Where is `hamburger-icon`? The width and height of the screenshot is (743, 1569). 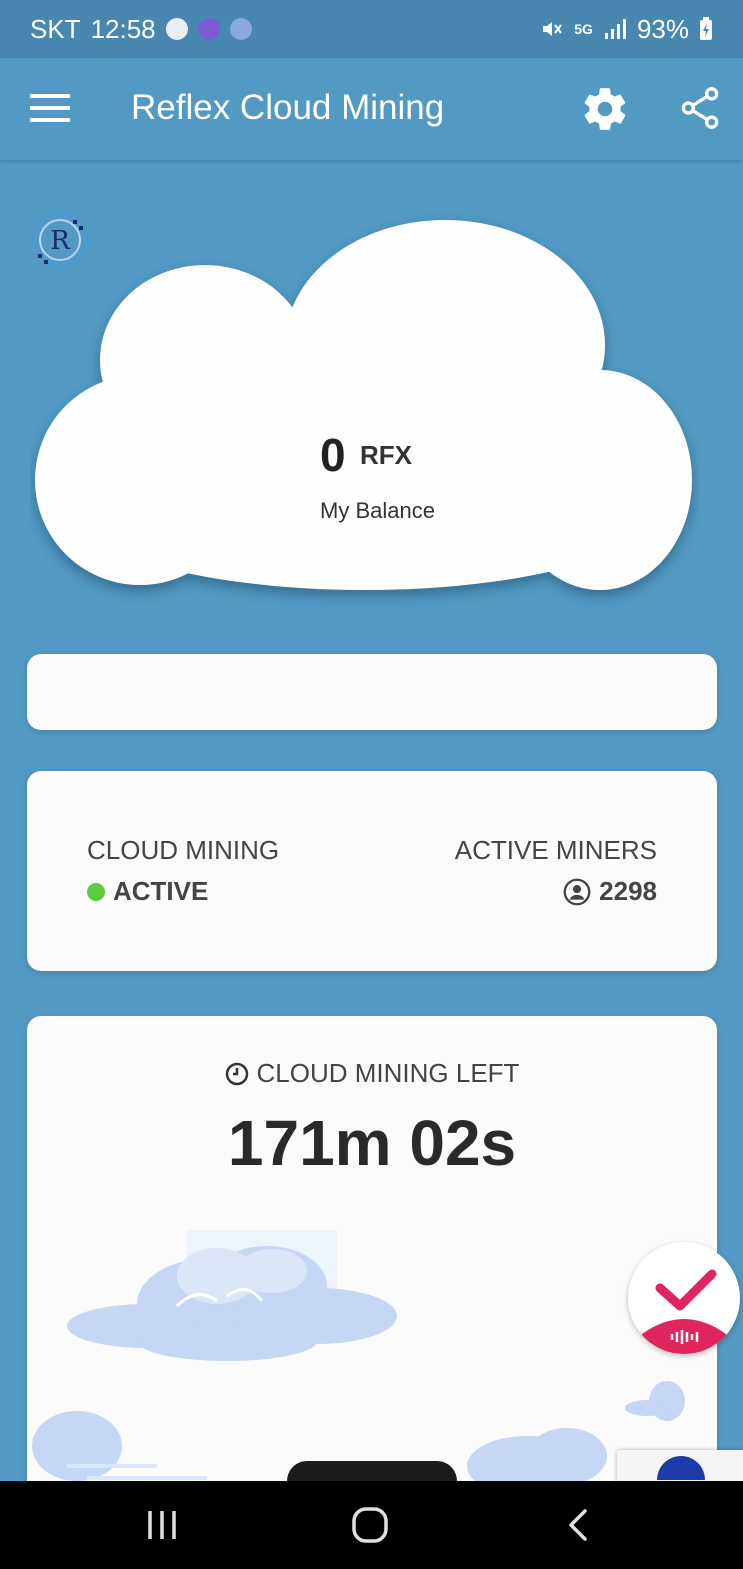
hamburger-icon is located at coordinates (50, 109).